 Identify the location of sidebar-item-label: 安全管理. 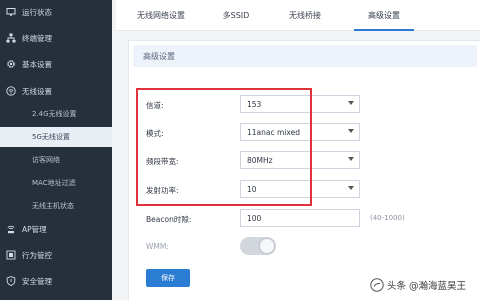
(37, 281).